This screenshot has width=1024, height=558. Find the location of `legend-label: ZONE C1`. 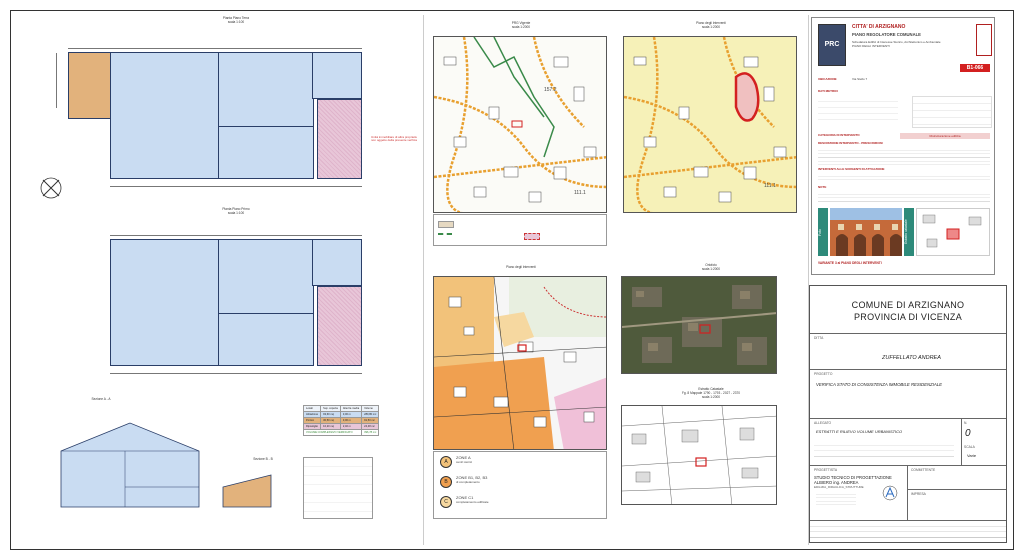

legend-label: ZONE C1 is located at coordinates (465, 497).